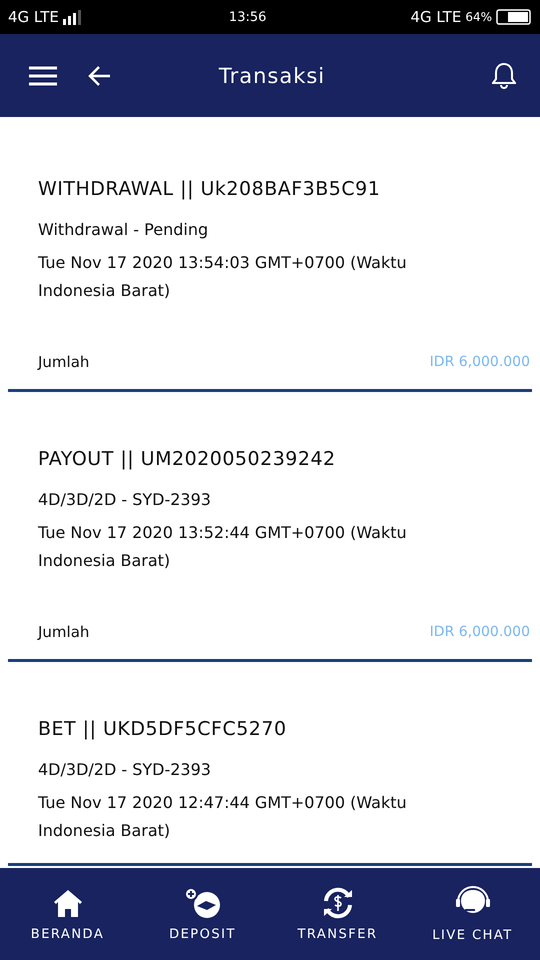 The image size is (540, 960). I want to click on transaction-date: Tue Nov 17 2020 13:54:03 GMT+0700 (Waktu Indonesia Barat), so click(223, 277).